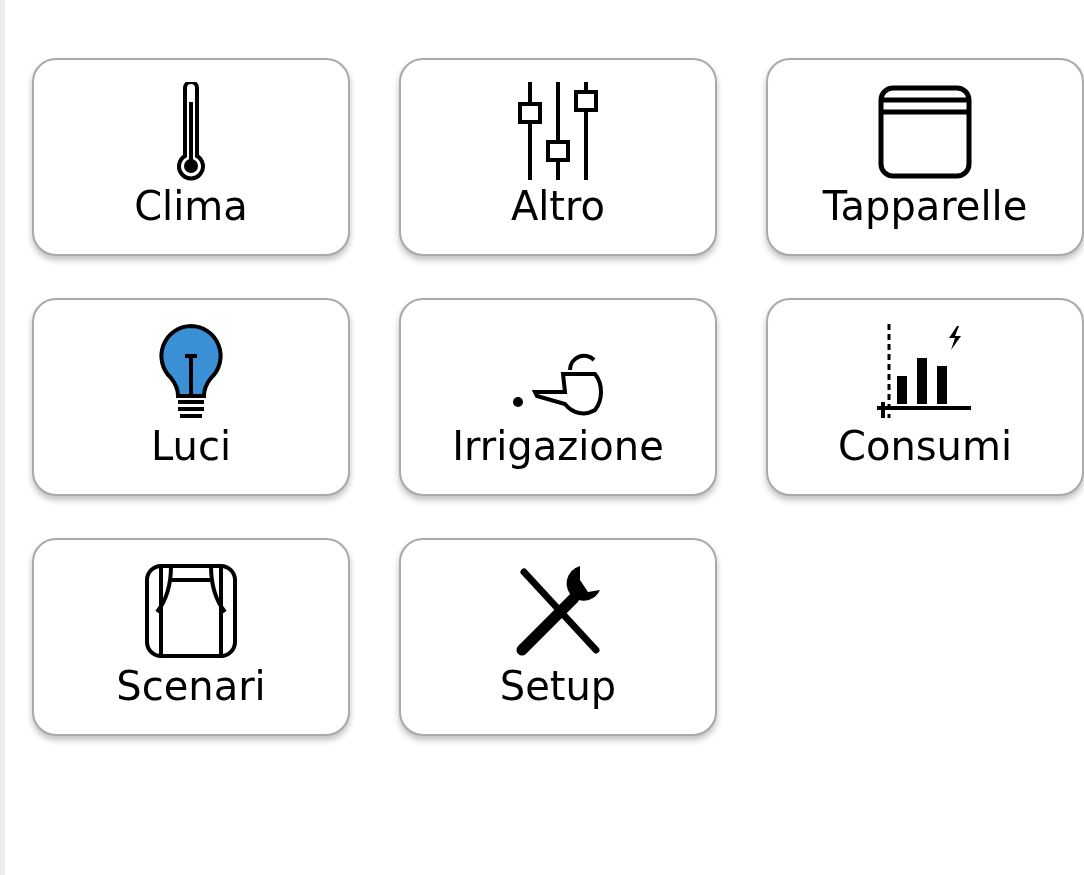 Image resolution: width=1084 pixels, height=875 pixels. What do you see at coordinates (558, 157) in the screenshot?
I see `menu-tile: Altro` at bounding box center [558, 157].